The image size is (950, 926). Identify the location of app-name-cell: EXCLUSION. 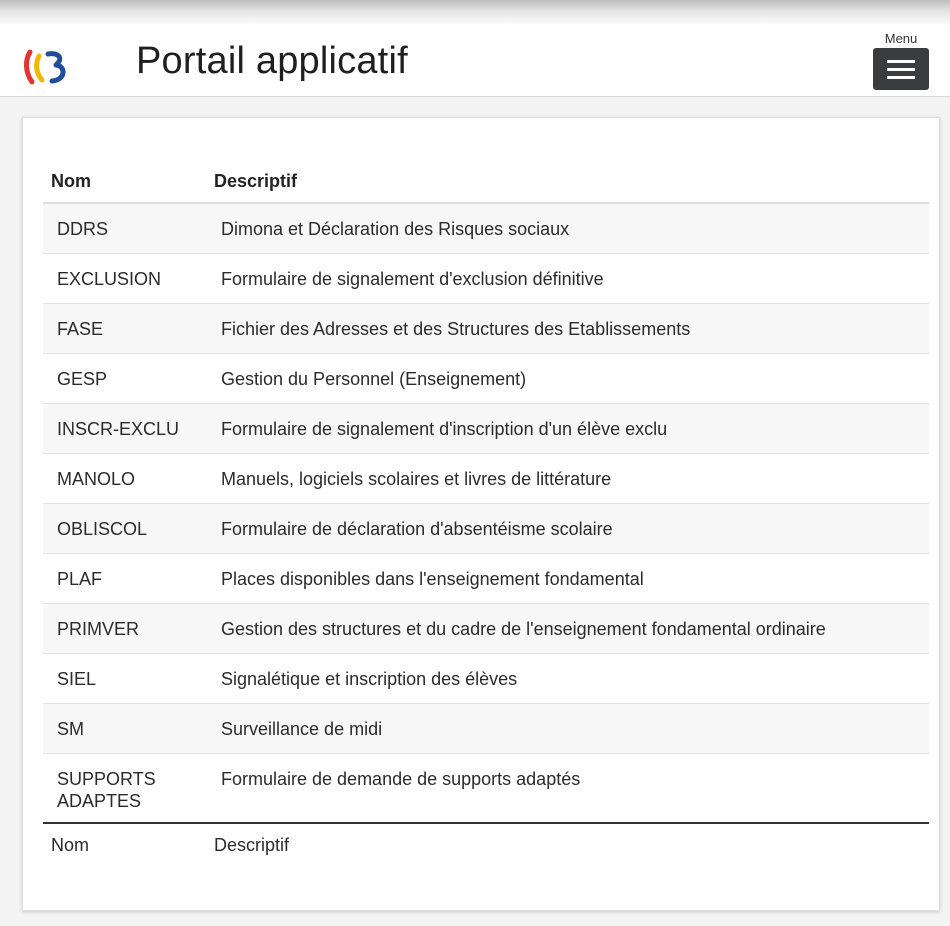
(128, 278).